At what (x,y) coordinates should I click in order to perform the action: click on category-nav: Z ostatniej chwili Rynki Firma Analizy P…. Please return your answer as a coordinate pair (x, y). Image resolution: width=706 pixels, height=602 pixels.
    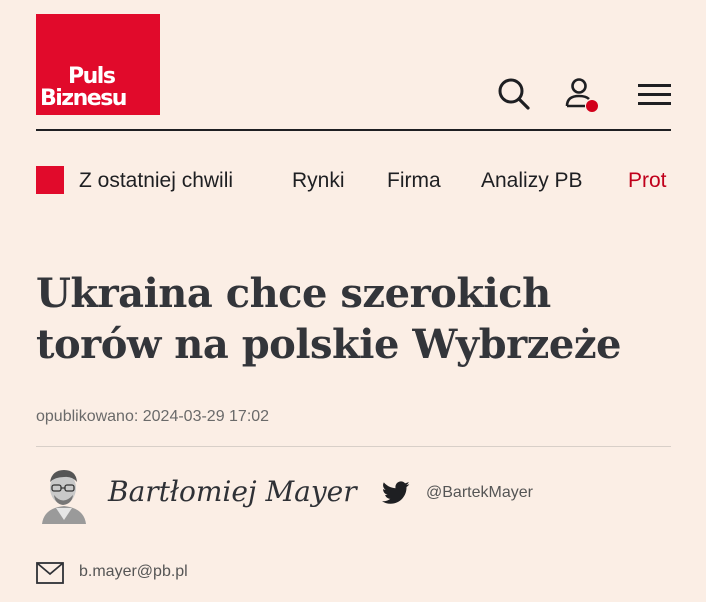
    Looking at the image, I should click on (353, 181).